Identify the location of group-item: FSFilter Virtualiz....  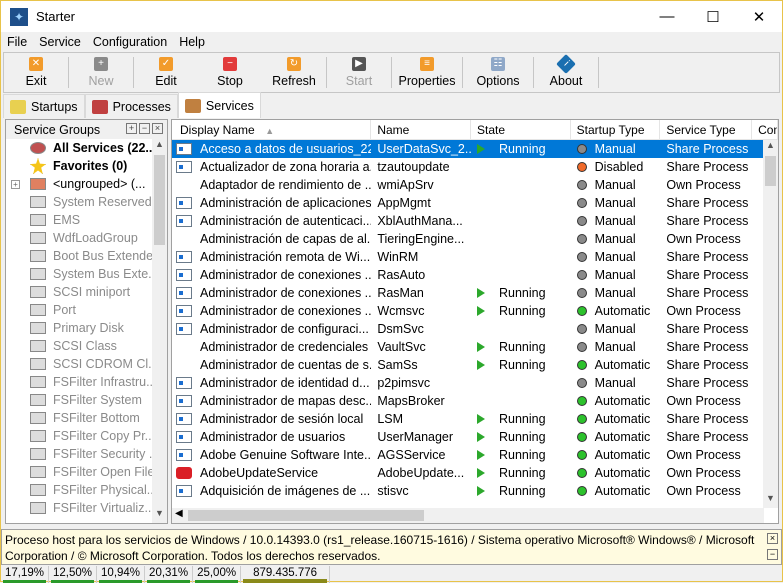
(86, 508).